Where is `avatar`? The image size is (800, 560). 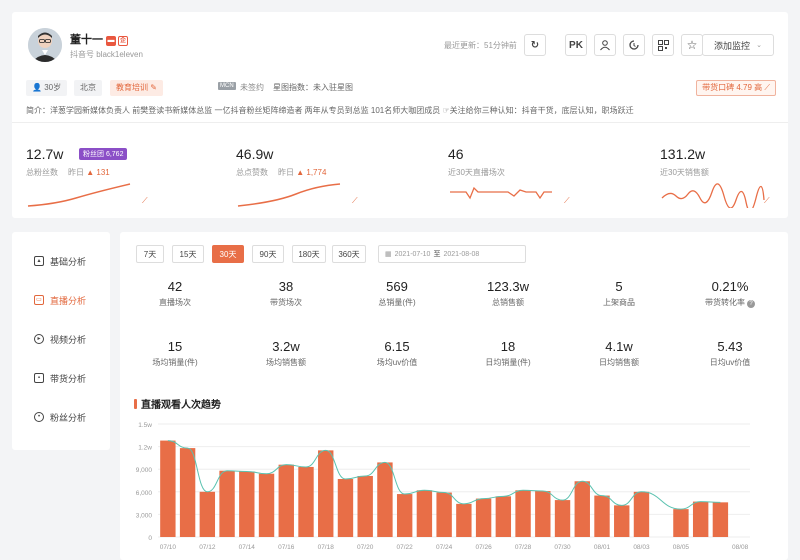 avatar is located at coordinates (45, 45).